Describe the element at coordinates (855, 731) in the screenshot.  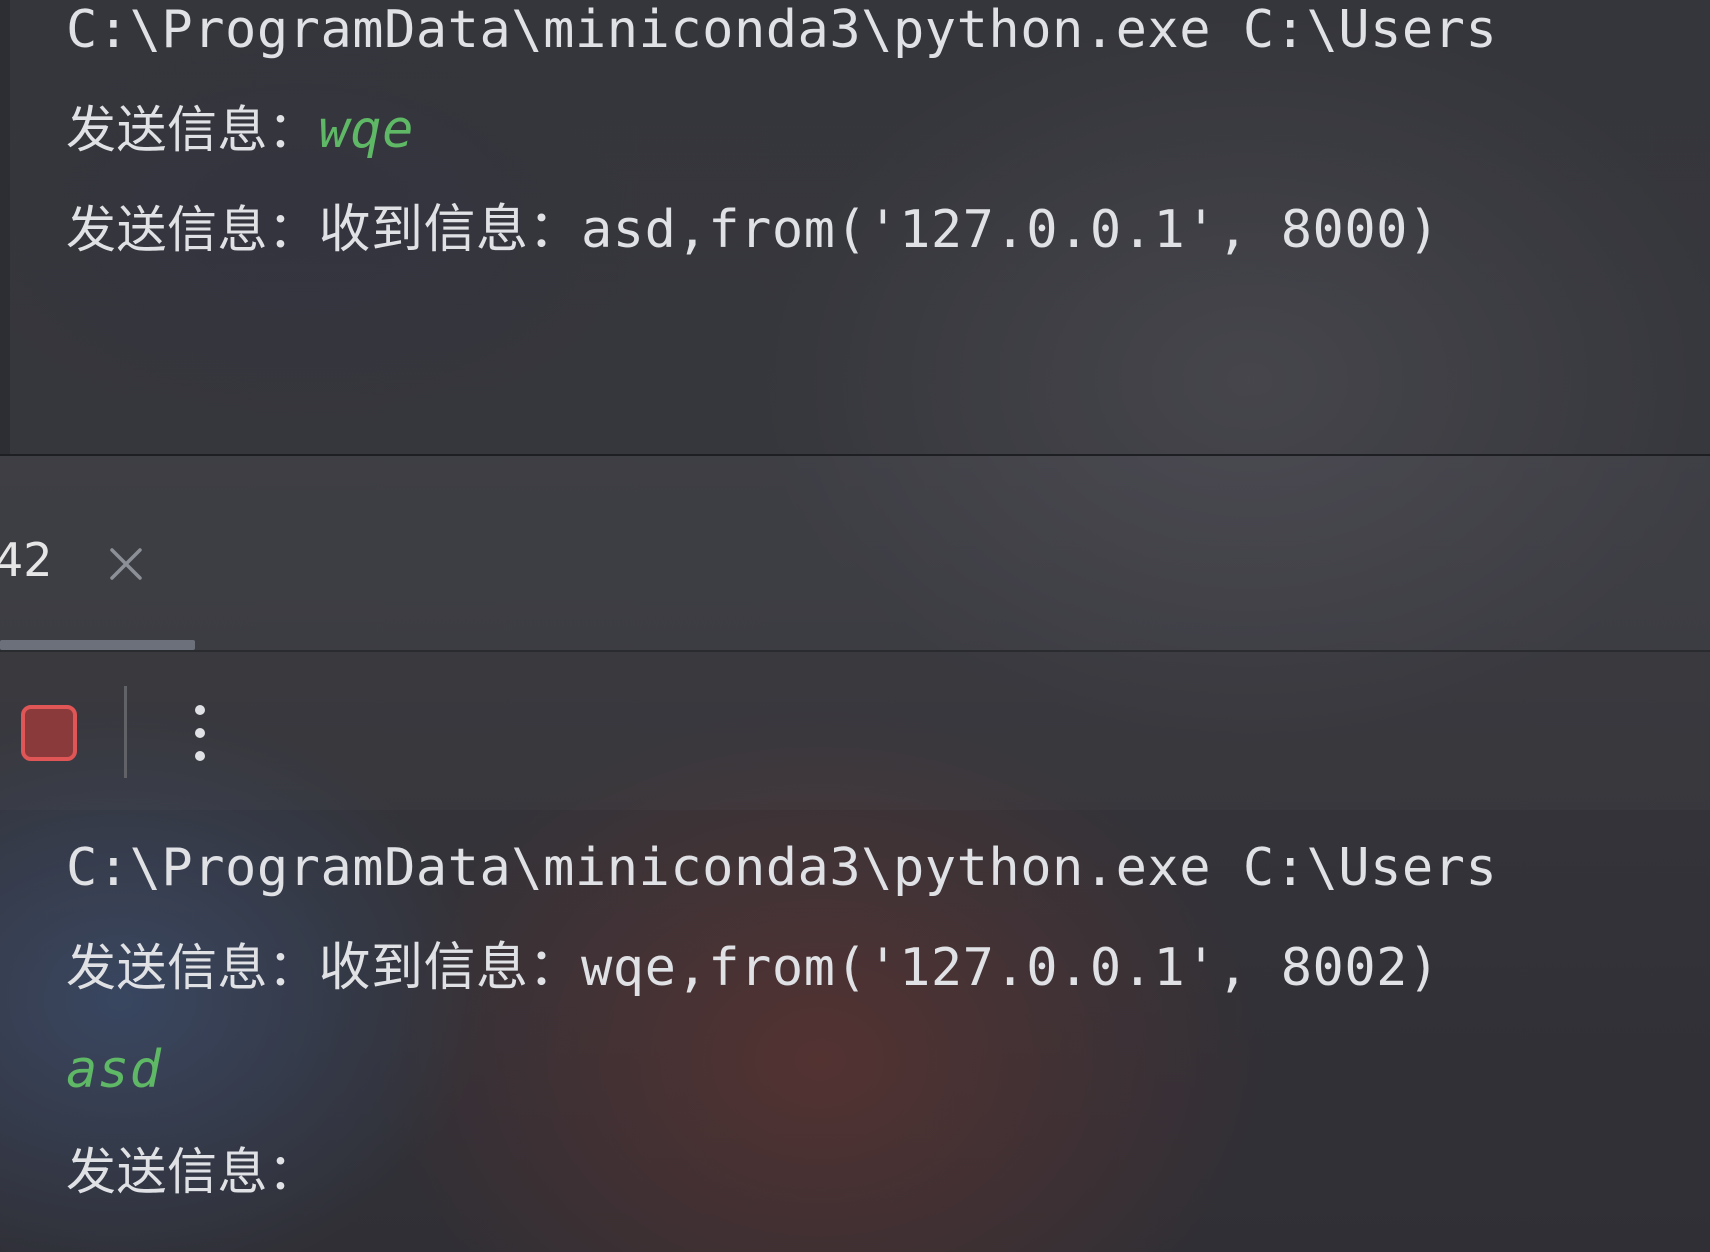
I see `run-toolbar` at that location.